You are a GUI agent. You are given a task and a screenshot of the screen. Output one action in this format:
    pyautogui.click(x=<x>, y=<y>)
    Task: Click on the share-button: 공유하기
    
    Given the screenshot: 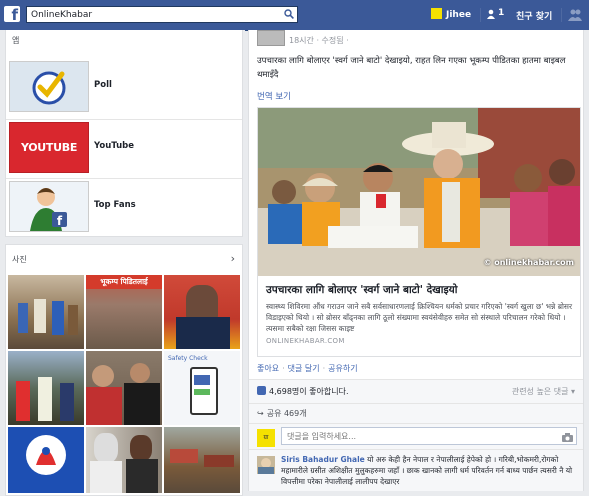 What is the action you would take?
    pyautogui.click(x=342, y=368)
    